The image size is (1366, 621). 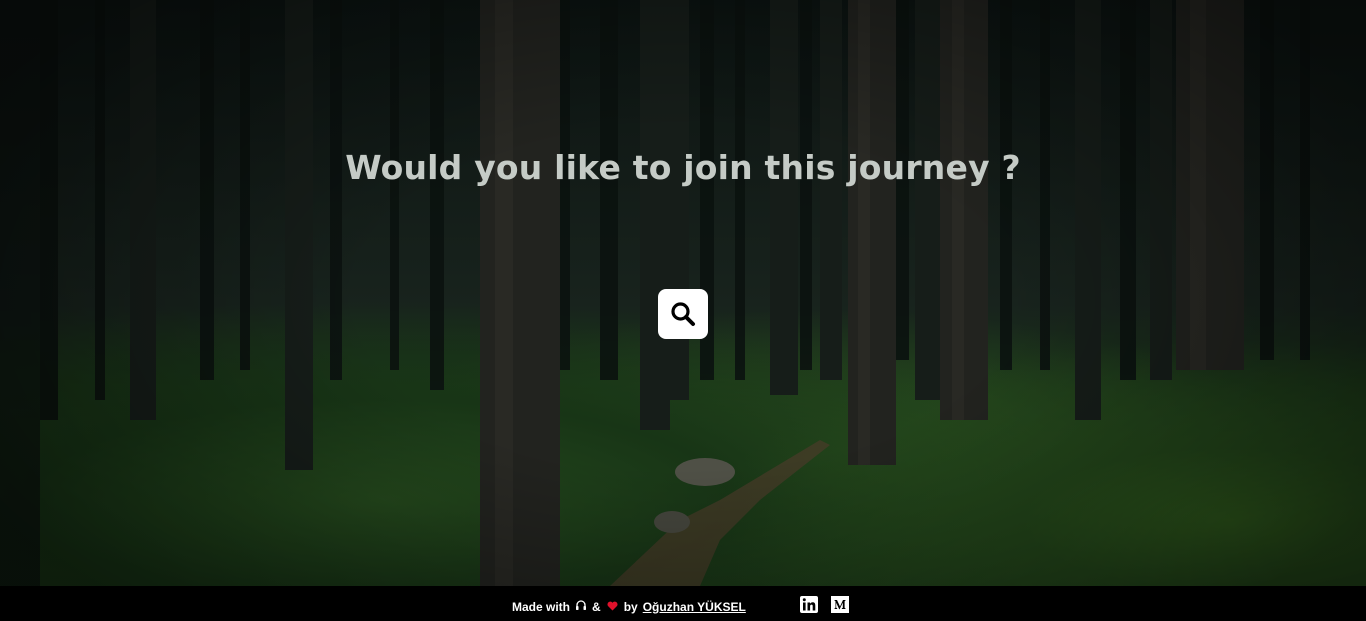 I want to click on search-icon, so click(x=683, y=314).